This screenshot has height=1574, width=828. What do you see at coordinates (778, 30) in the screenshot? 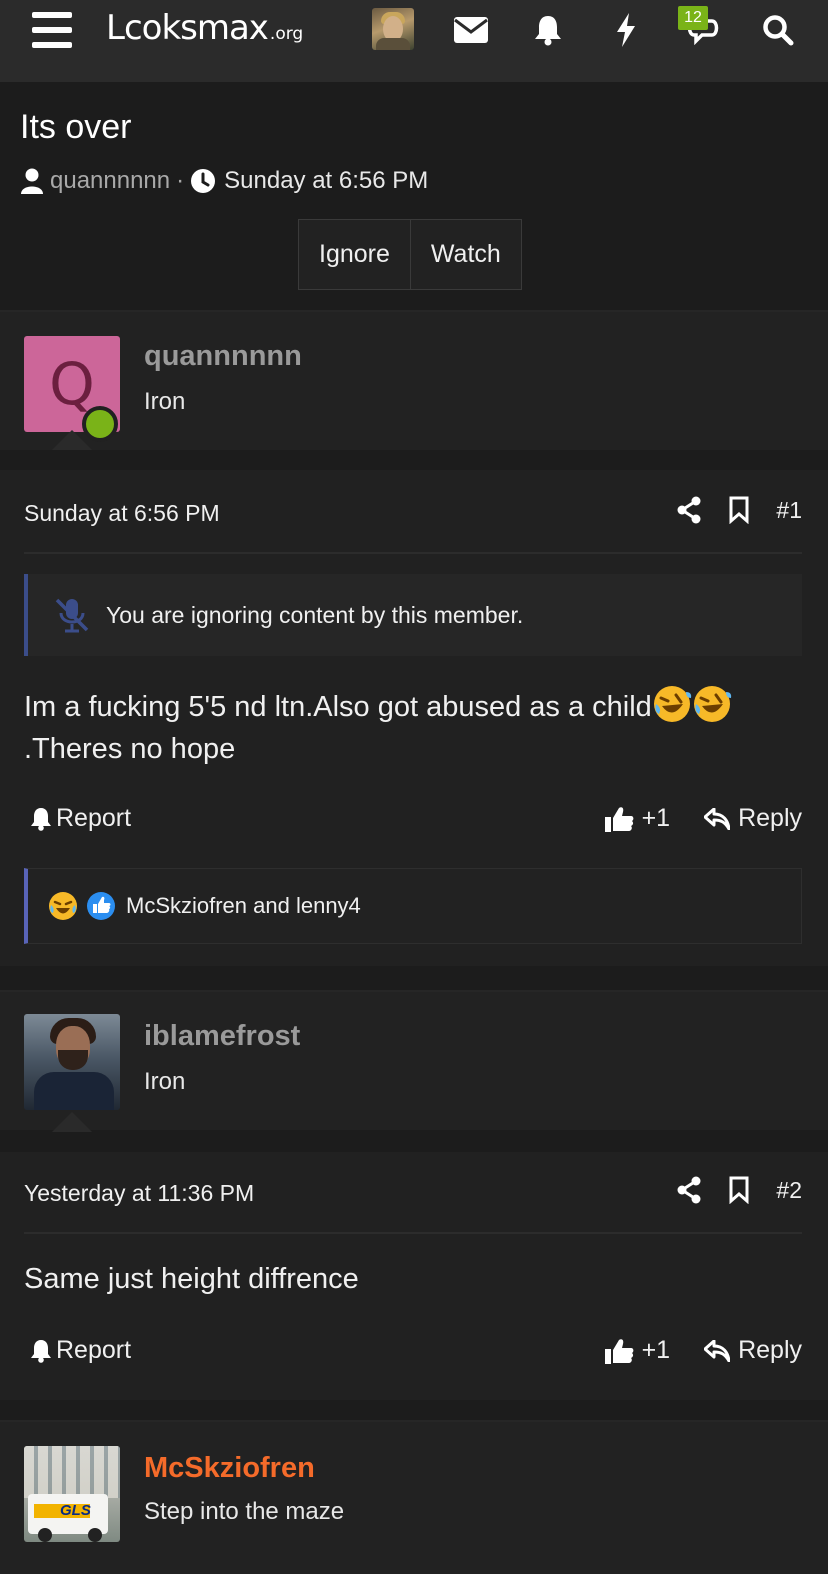
I see `search-icon` at bounding box center [778, 30].